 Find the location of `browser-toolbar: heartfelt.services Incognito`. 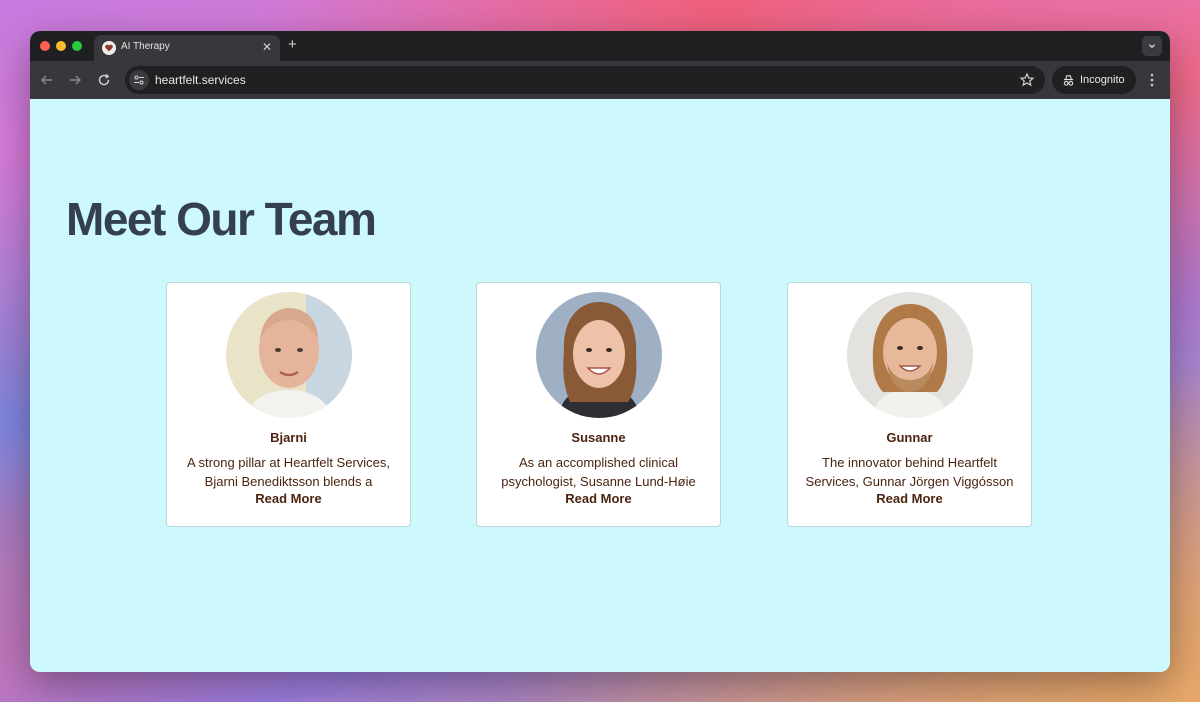

browser-toolbar: heartfelt.services Incognito is located at coordinates (600, 80).